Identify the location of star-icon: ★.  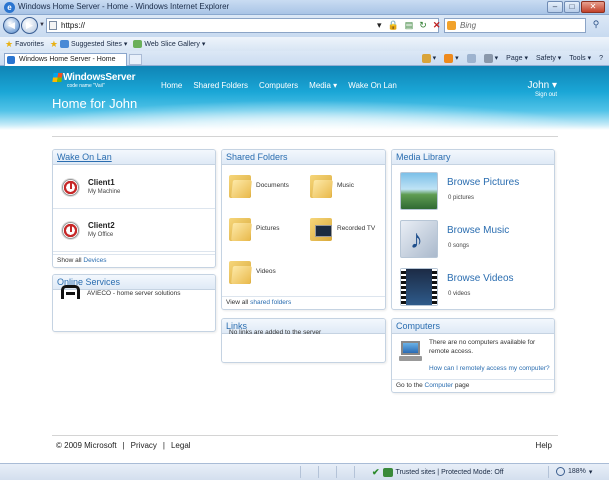
(9, 43).